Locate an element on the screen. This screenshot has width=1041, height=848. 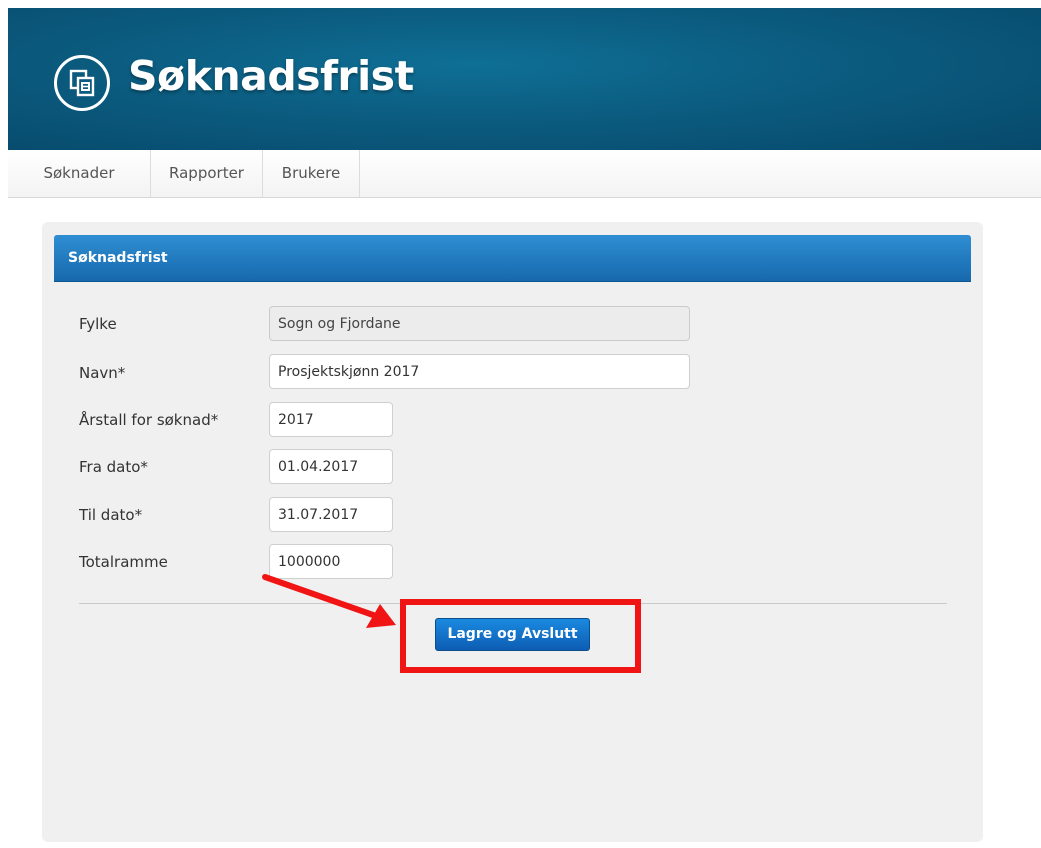
fra-dato-label: Fra dato* is located at coordinates (113, 467).